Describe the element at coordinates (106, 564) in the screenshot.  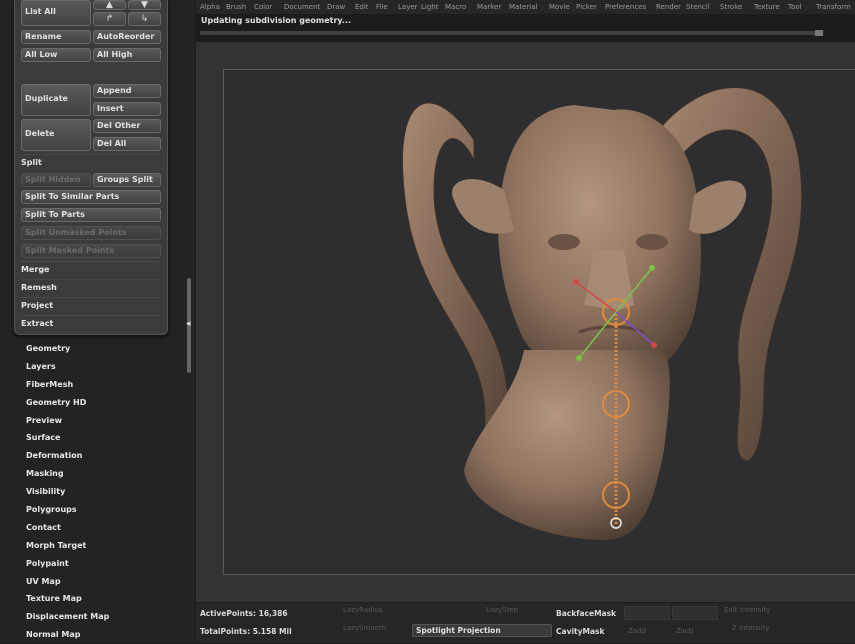
I see `palette-item: Polypaint` at that location.